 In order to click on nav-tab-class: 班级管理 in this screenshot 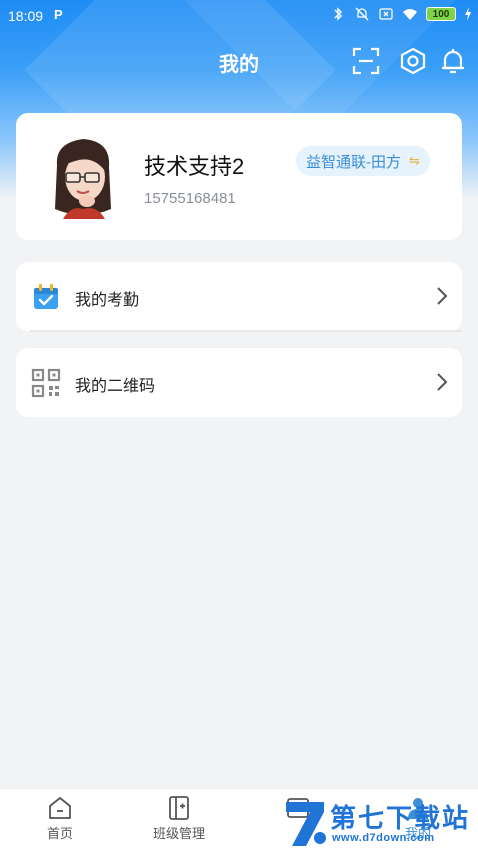, I will do `click(179, 818)`.